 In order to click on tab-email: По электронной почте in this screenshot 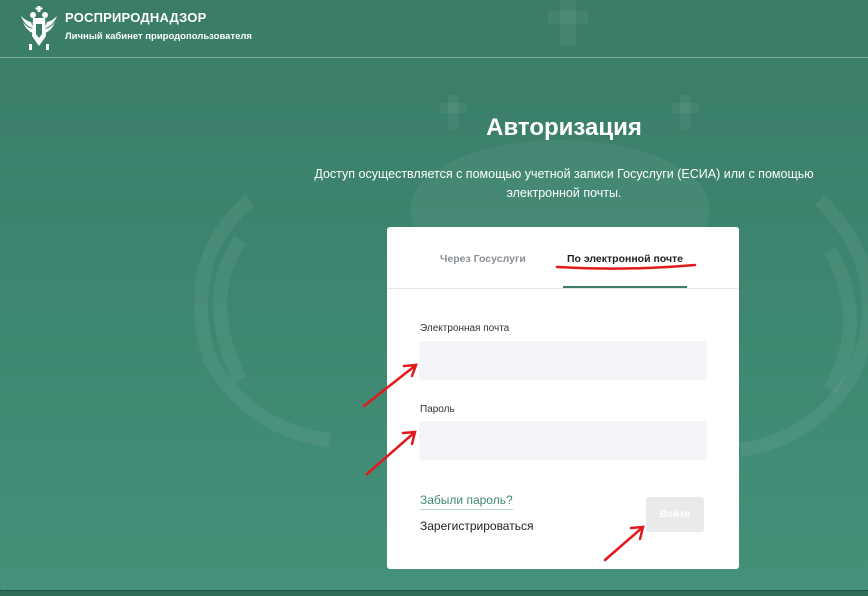, I will do `click(625, 259)`.